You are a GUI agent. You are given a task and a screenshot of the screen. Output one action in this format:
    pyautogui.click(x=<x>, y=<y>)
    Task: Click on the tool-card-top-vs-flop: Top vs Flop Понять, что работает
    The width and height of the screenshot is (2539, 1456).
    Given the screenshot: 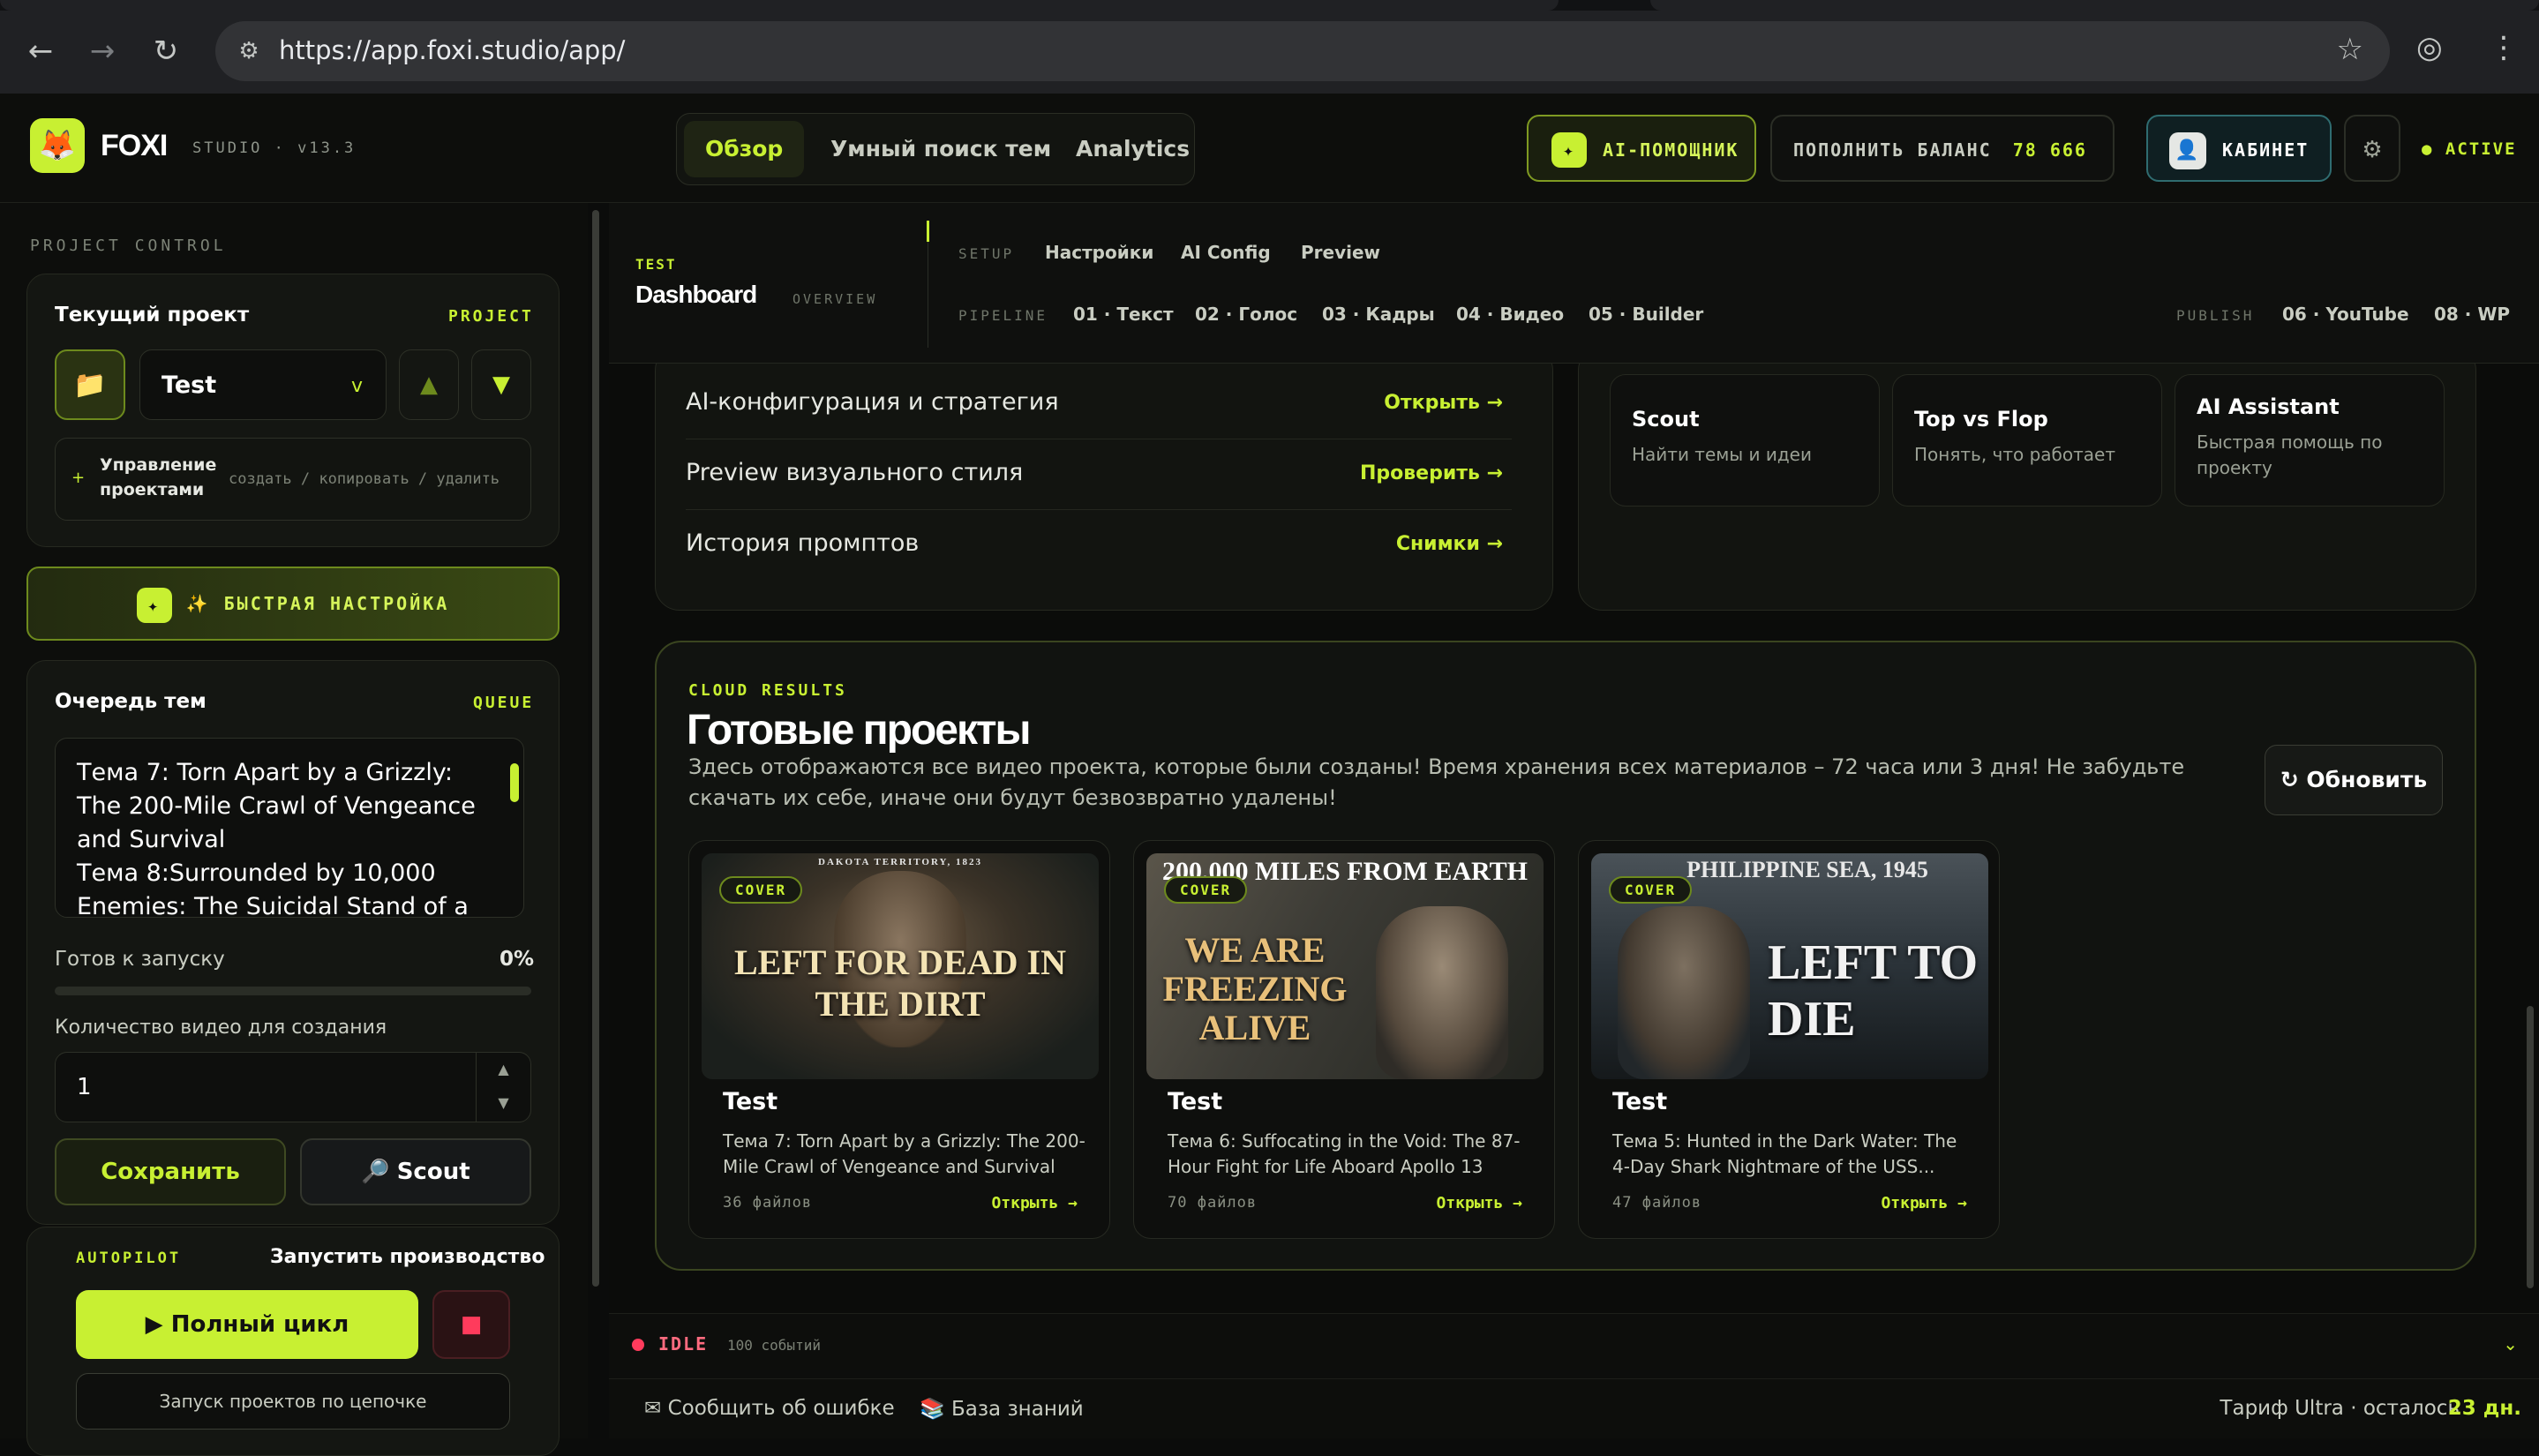 What is the action you would take?
    pyautogui.click(x=2027, y=440)
    